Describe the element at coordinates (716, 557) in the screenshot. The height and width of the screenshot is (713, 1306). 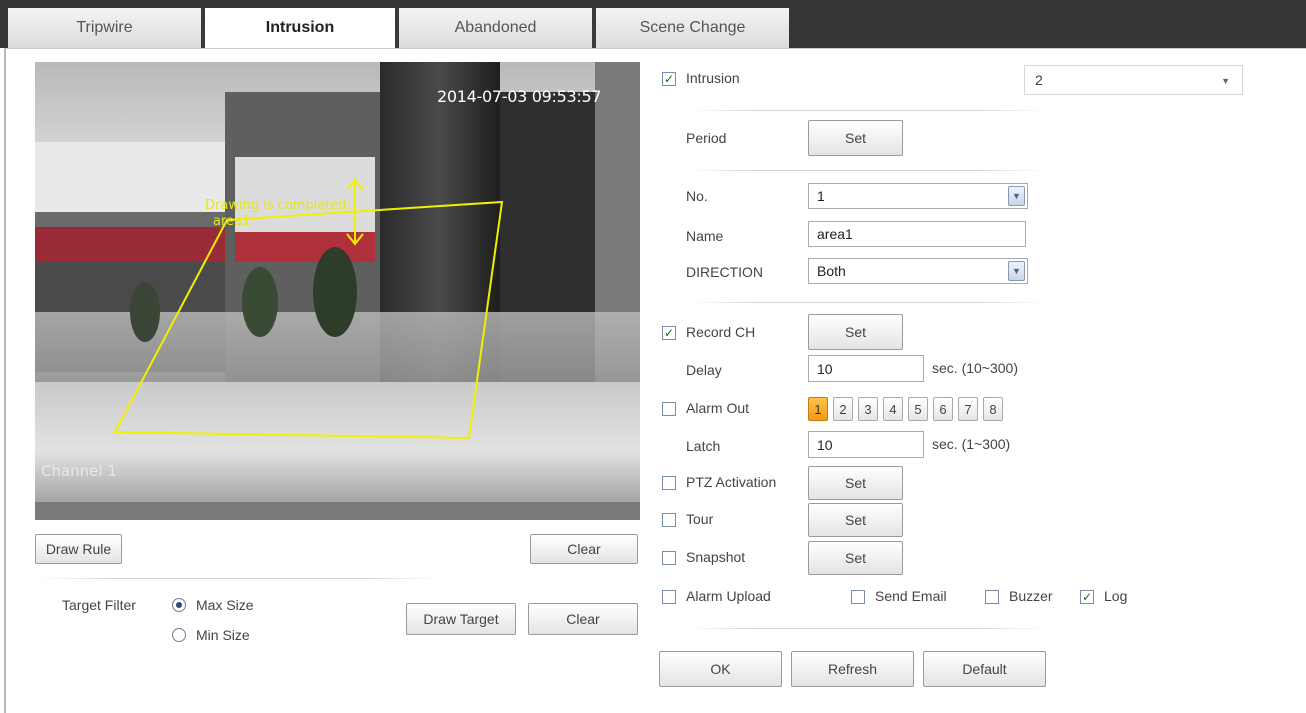
I see `snapshot-label: Snapshot` at that location.